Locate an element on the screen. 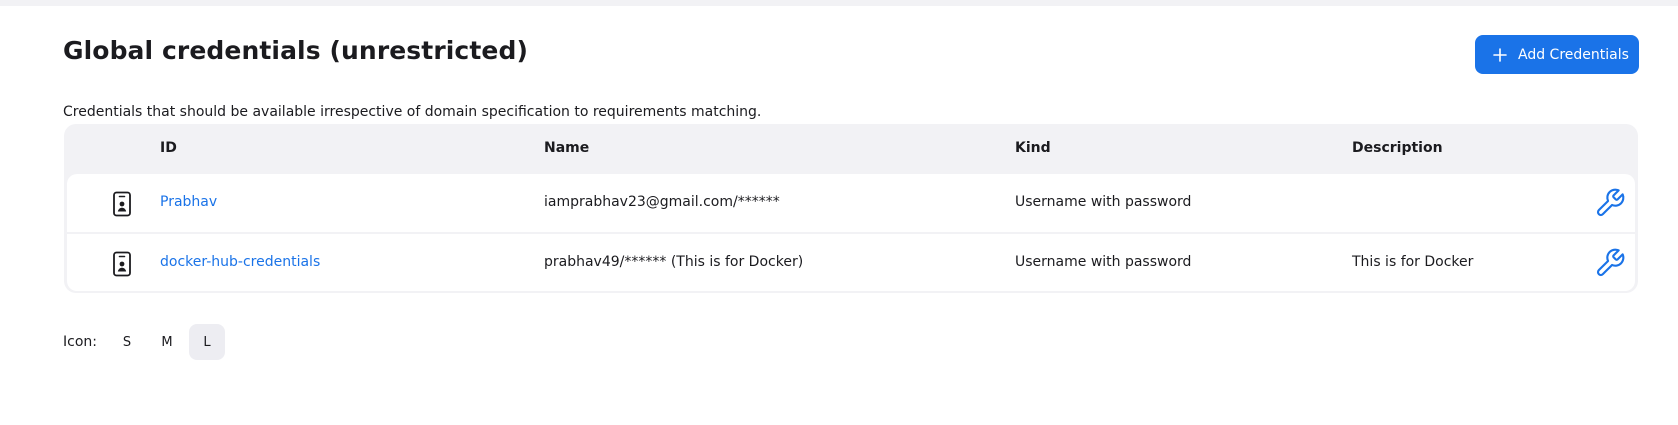 Image resolution: width=1678 pixels, height=425 pixels. page-title: Global credentials (unrestricted) is located at coordinates (295, 50).